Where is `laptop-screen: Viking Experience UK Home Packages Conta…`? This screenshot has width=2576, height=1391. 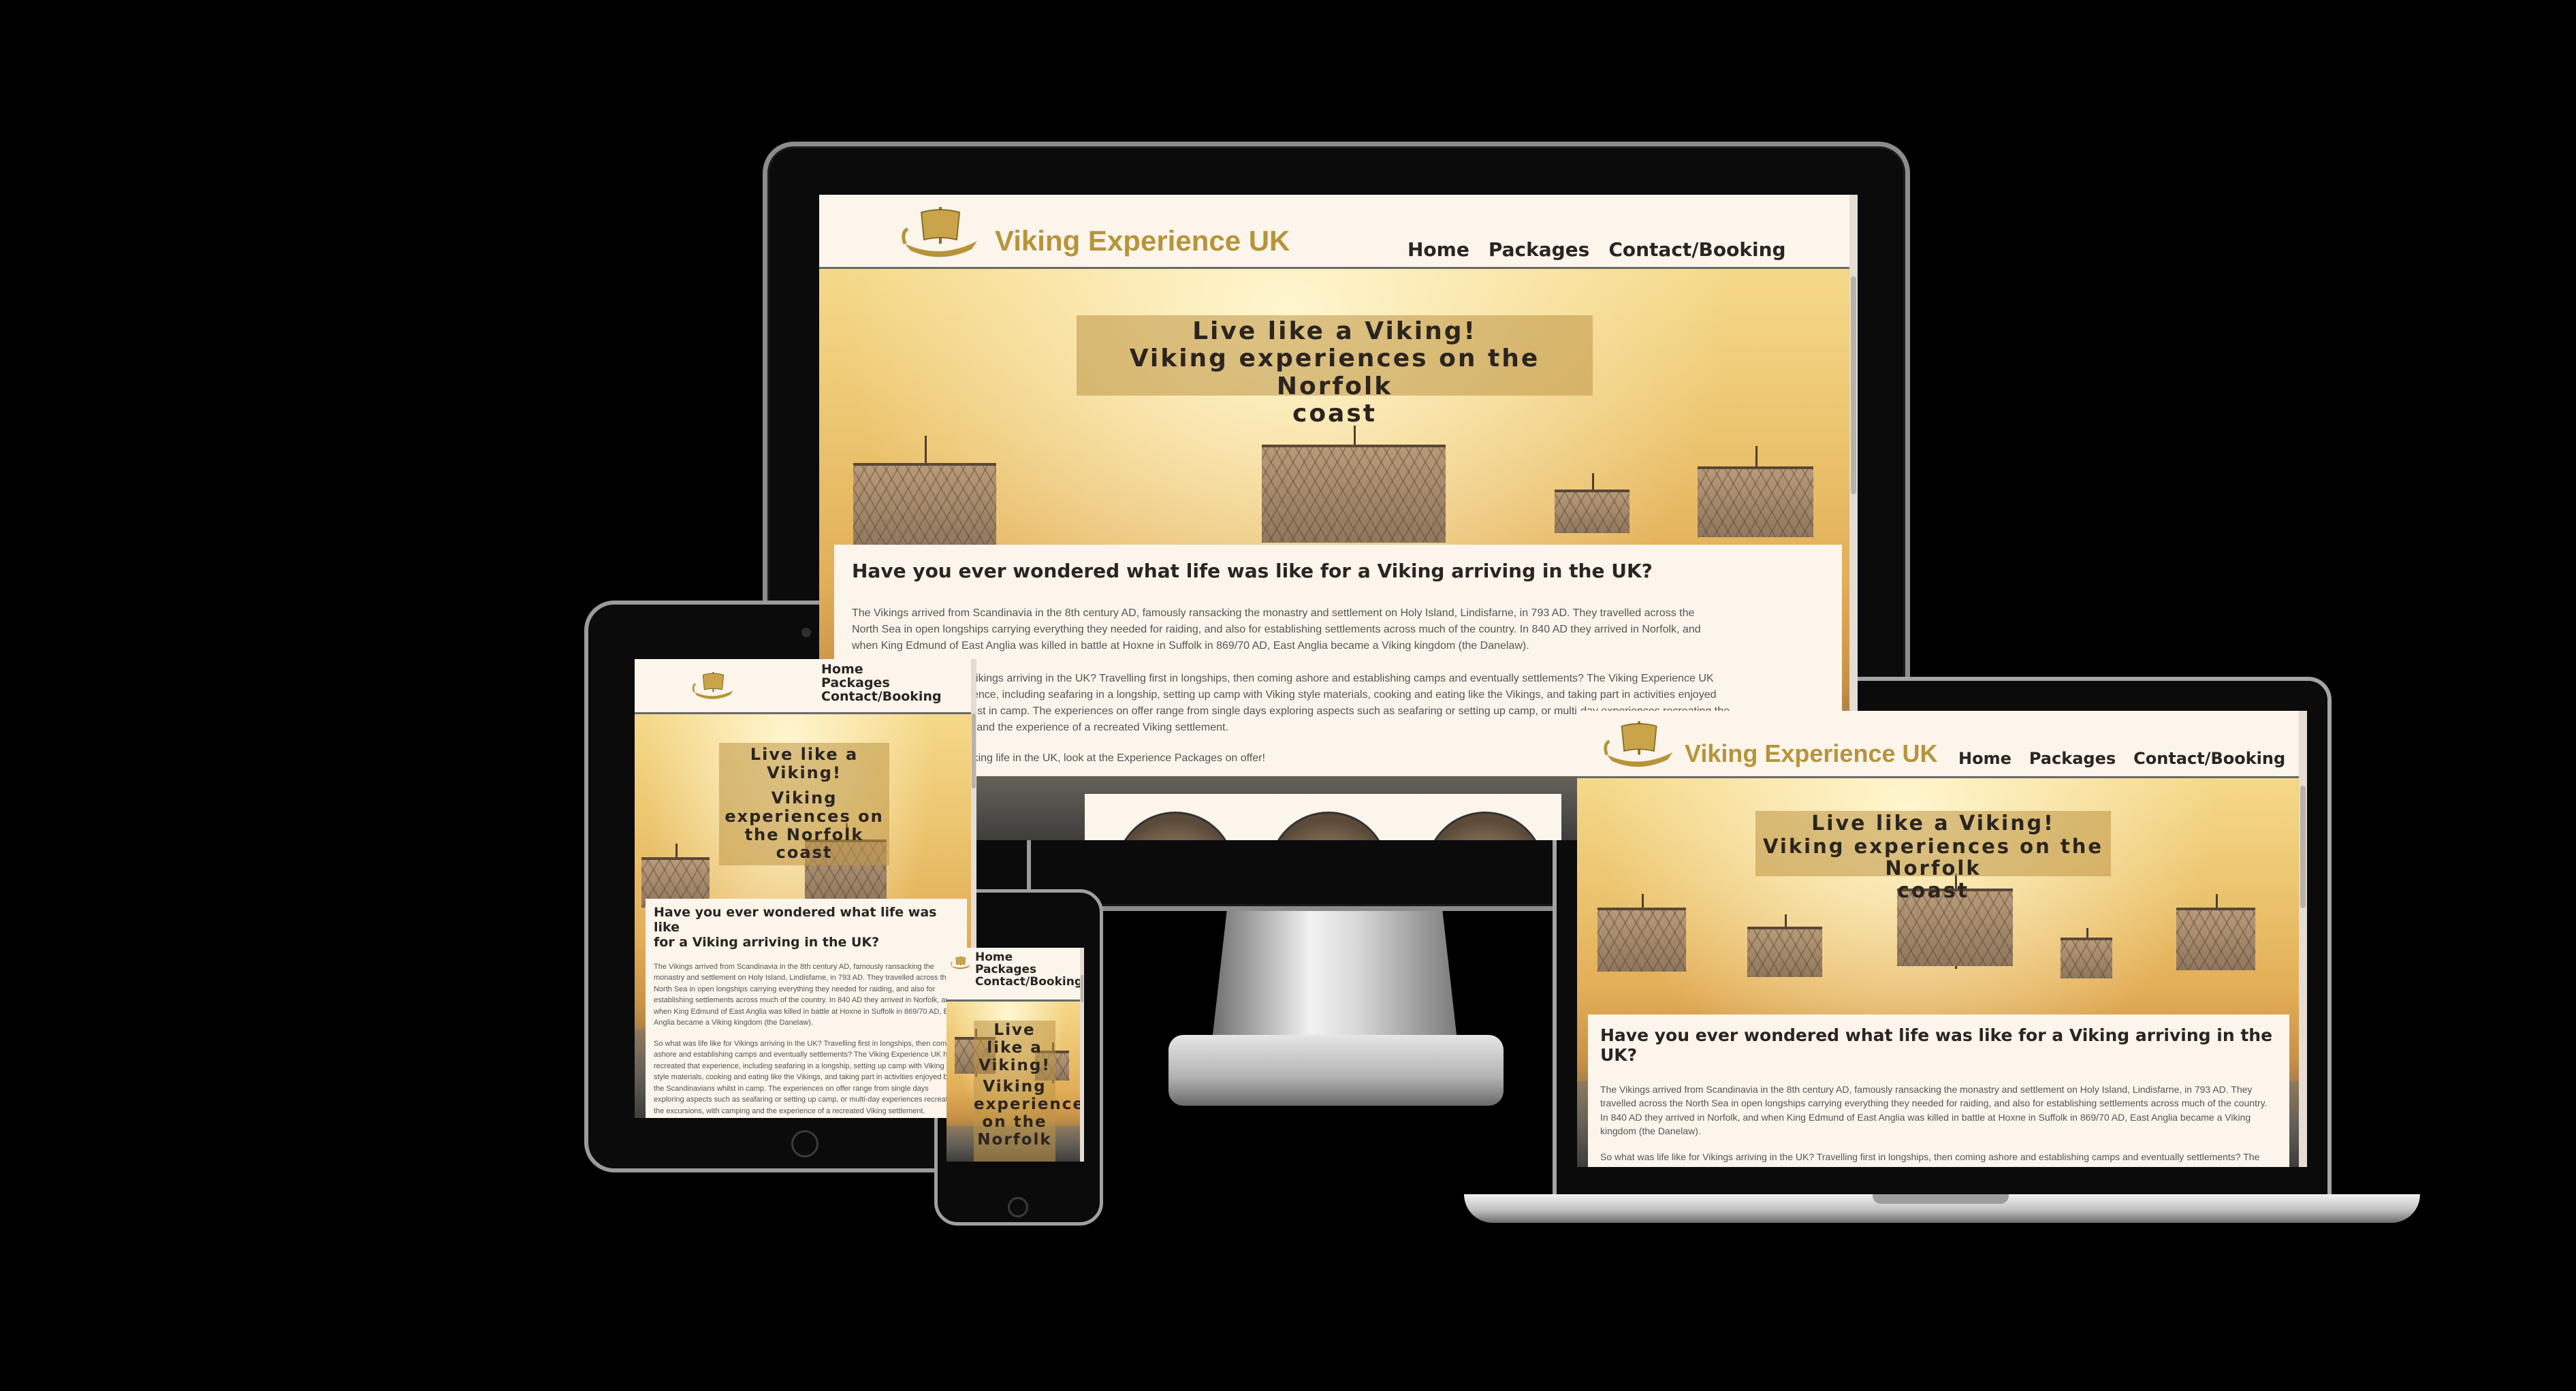
laptop-screen: Viking Experience UK Home Packages Conta… is located at coordinates (1942, 939).